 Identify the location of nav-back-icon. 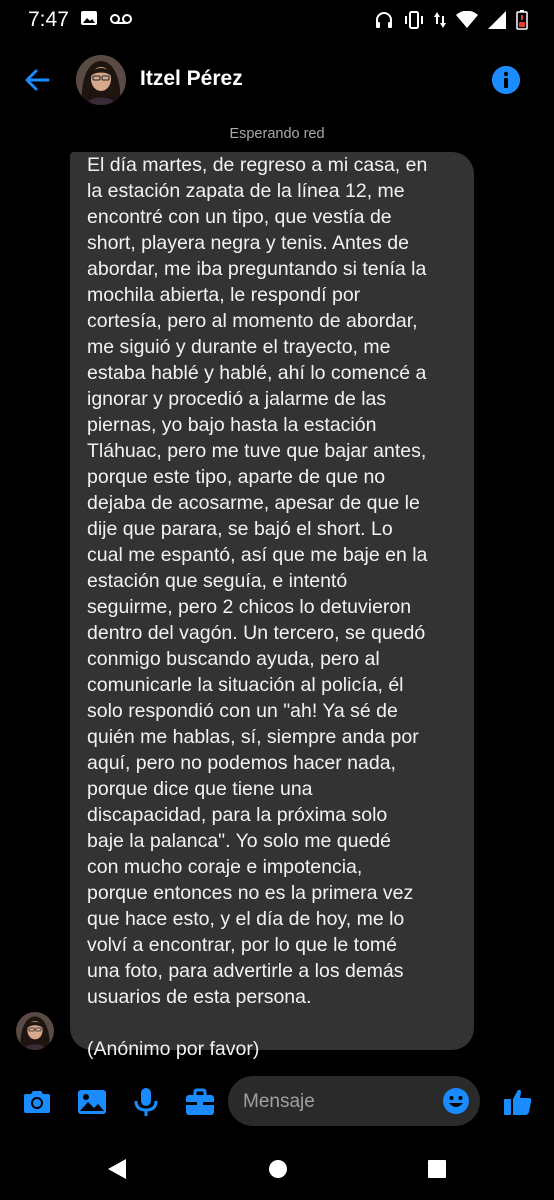
(117, 1171).